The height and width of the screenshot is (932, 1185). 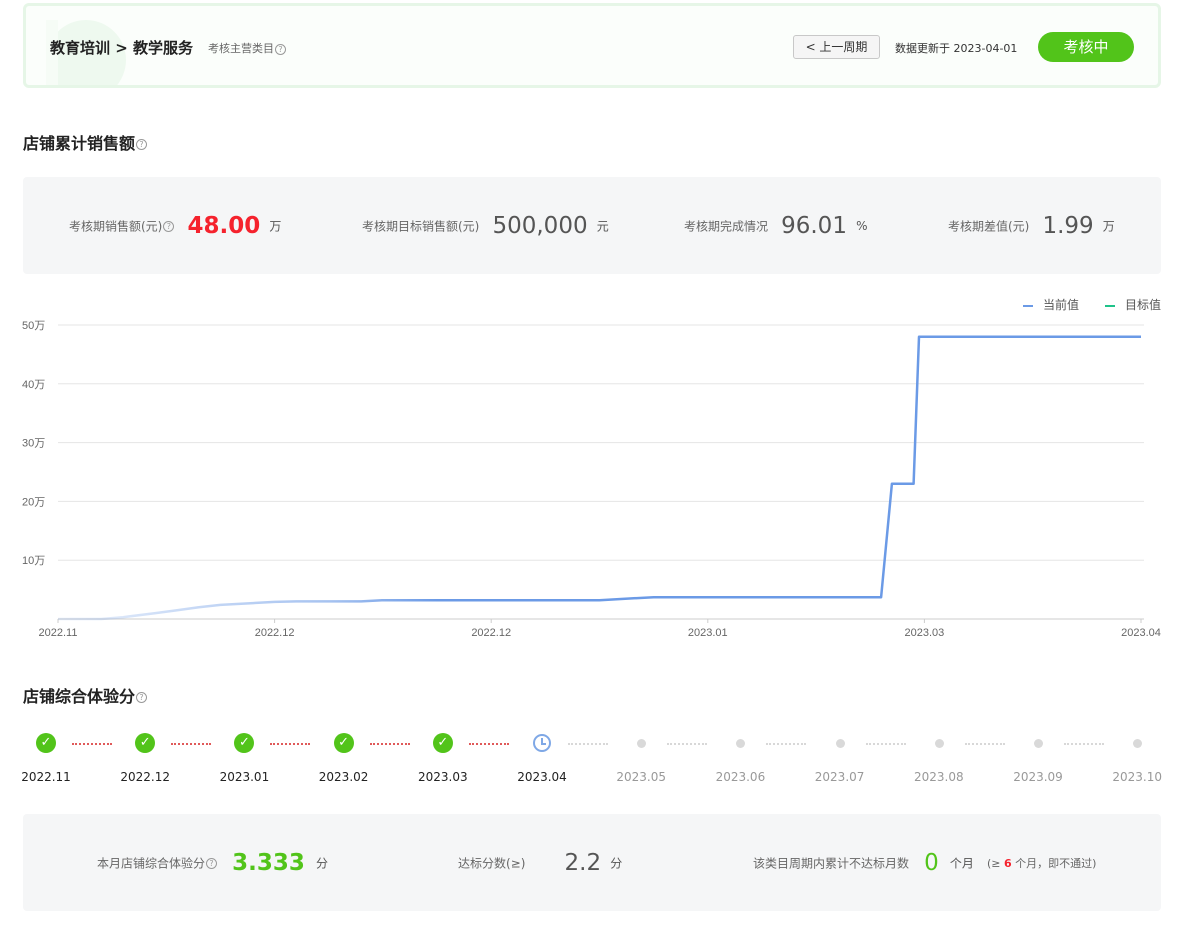 I want to click on y-tick-label: 10万, so click(x=33, y=561).